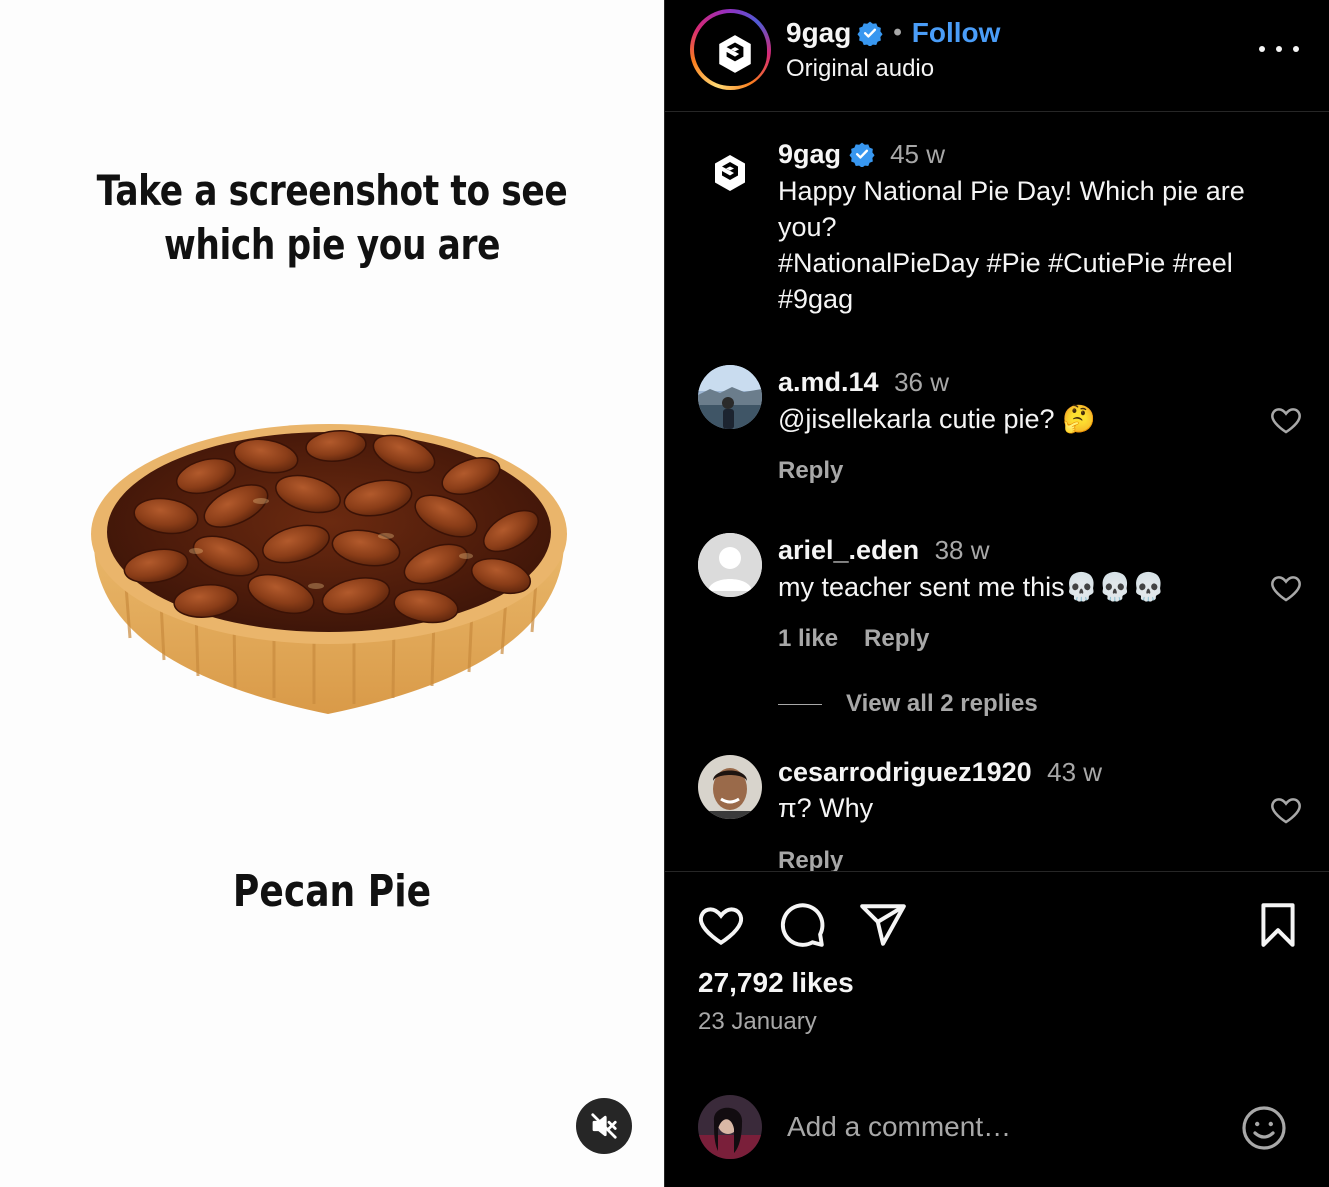 The height and width of the screenshot is (1187, 1329). What do you see at coordinates (807, 227) in the screenshot?
I see `caption-line: you?` at bounding box center [807, 227].